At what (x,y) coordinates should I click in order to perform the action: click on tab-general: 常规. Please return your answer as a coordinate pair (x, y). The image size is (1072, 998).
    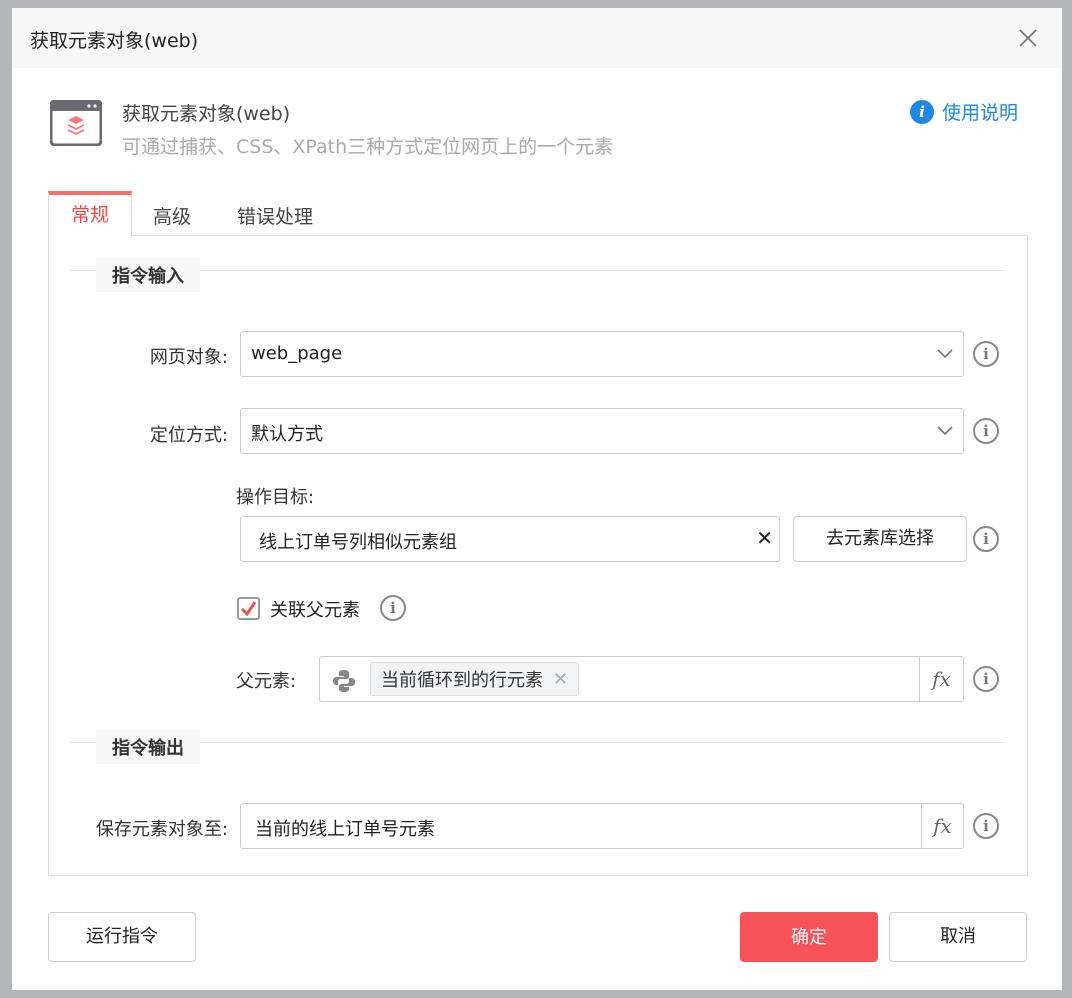
    Looking at the image, I should click on (90, 214).